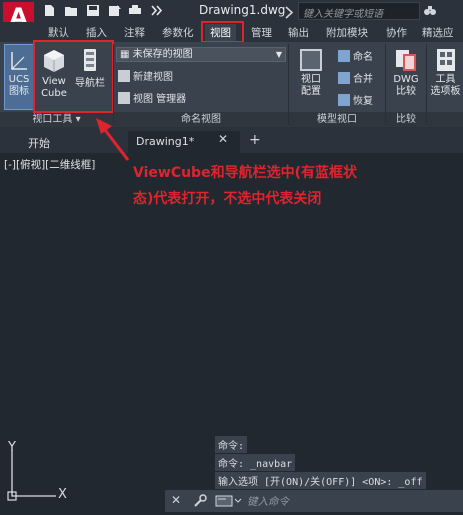 This screenshot has width=463, height=515. What do you see at coordinates (314, 501) in the screenshot?
I see `command-line: ✕ 键入命令` at bounding box center [314, 501].